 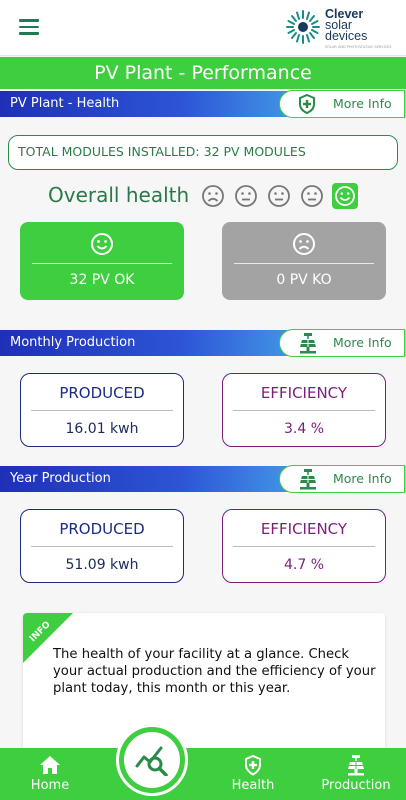 What do you see at coordinates (50, 785) in the screenshot?
I see `nav-home-label: Home` at bounding box center [50, 785].